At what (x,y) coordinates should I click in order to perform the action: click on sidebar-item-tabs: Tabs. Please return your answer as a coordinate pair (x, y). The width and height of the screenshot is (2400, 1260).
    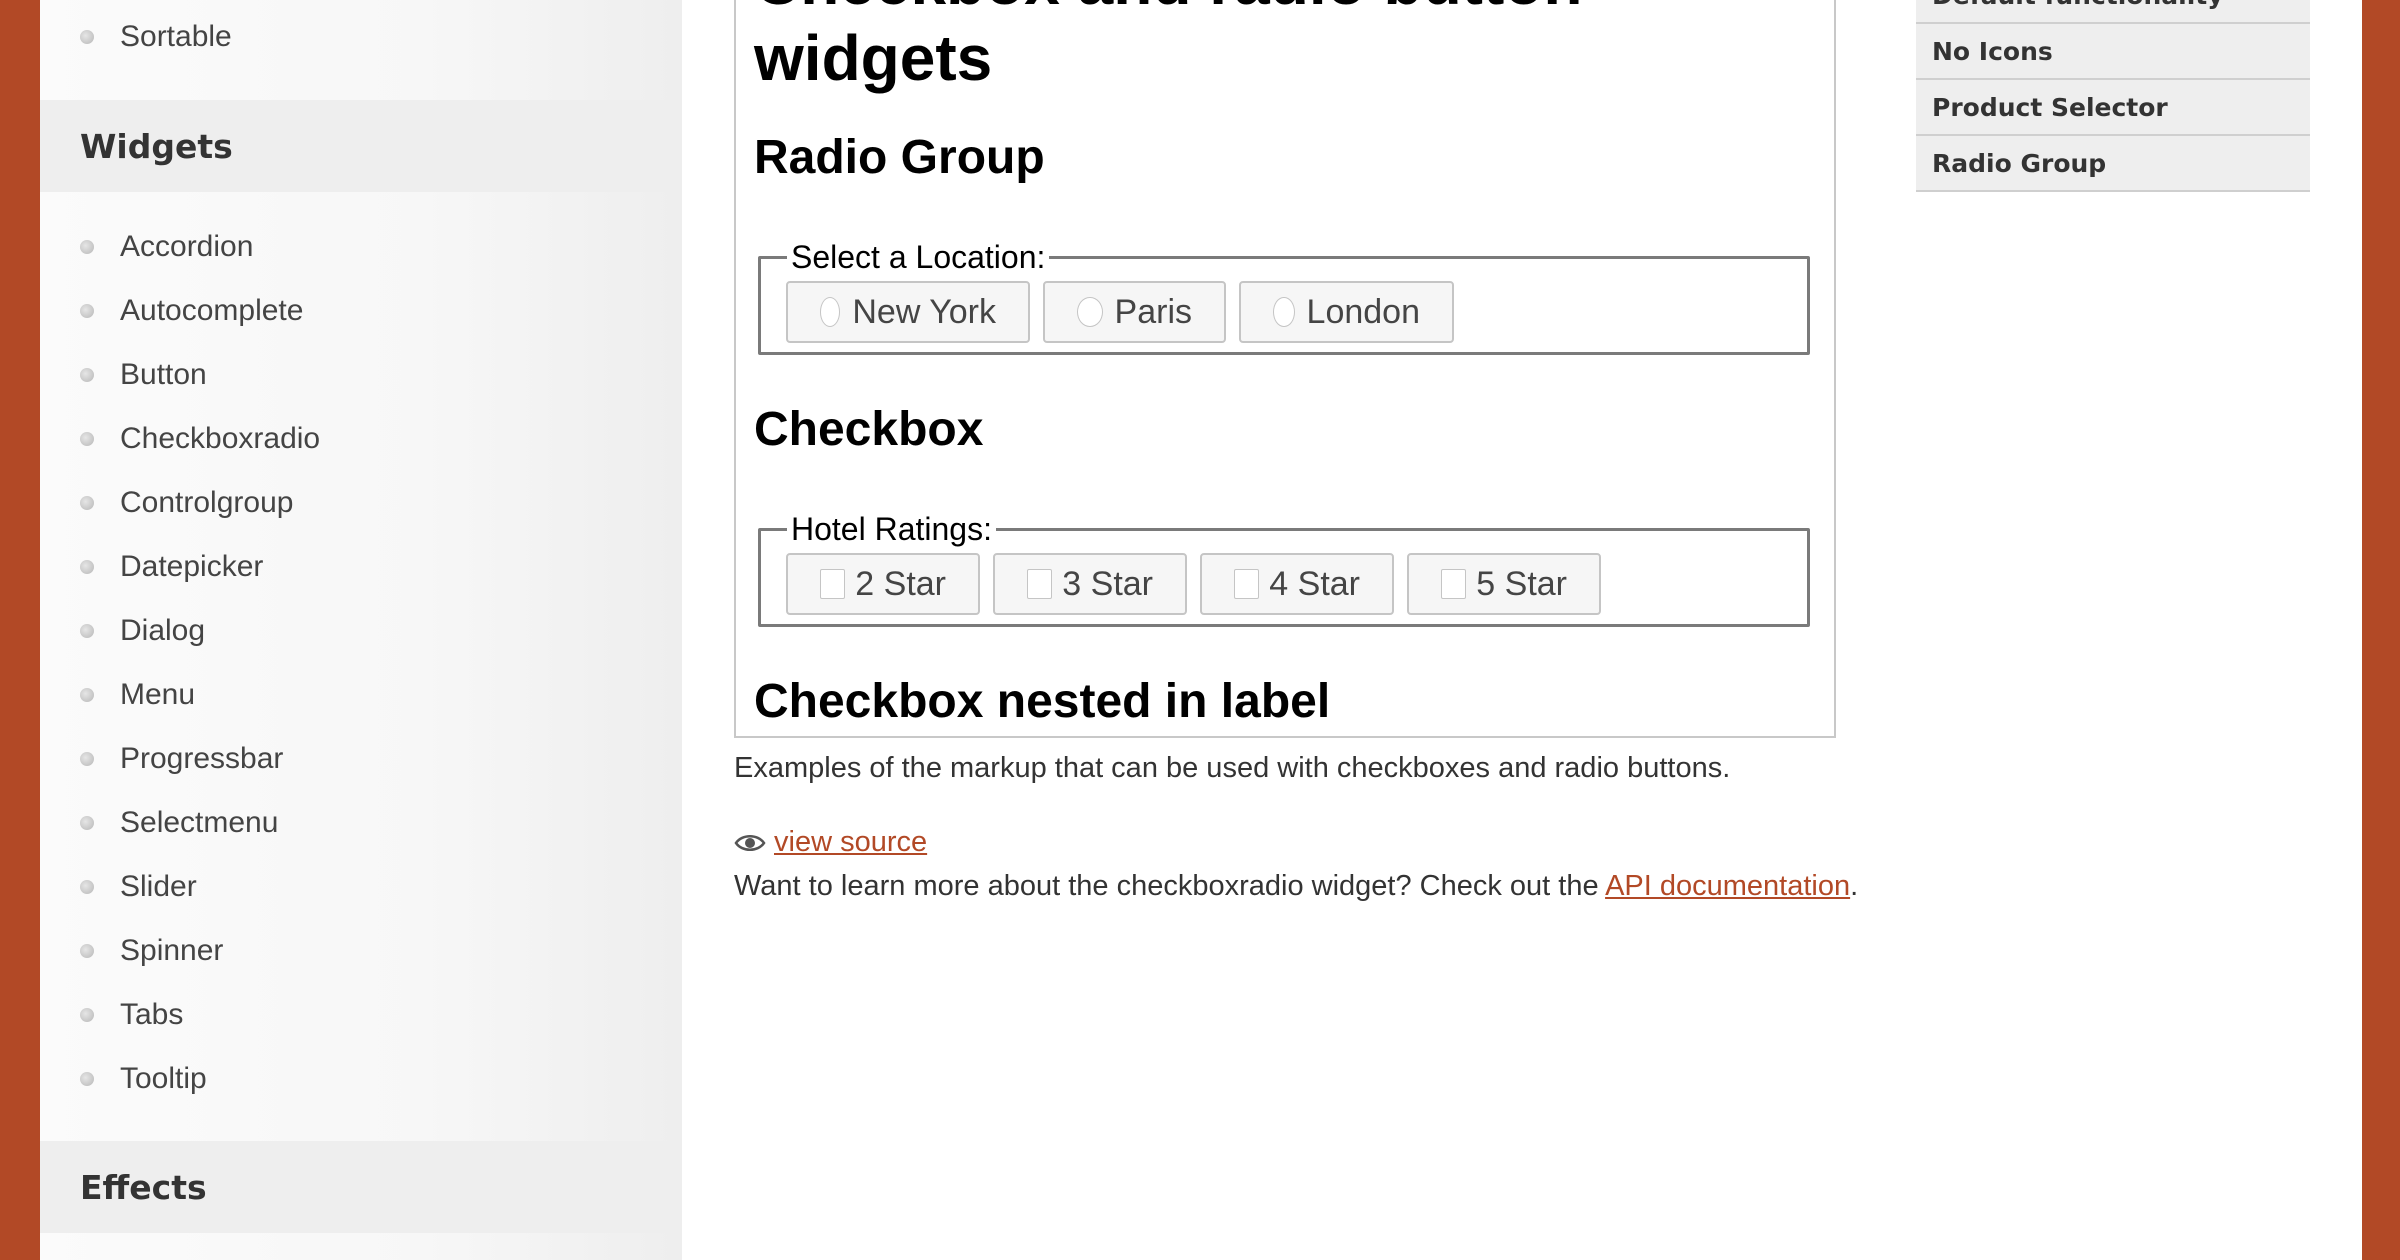
    Looking at the image, I should click on (361, 1015).